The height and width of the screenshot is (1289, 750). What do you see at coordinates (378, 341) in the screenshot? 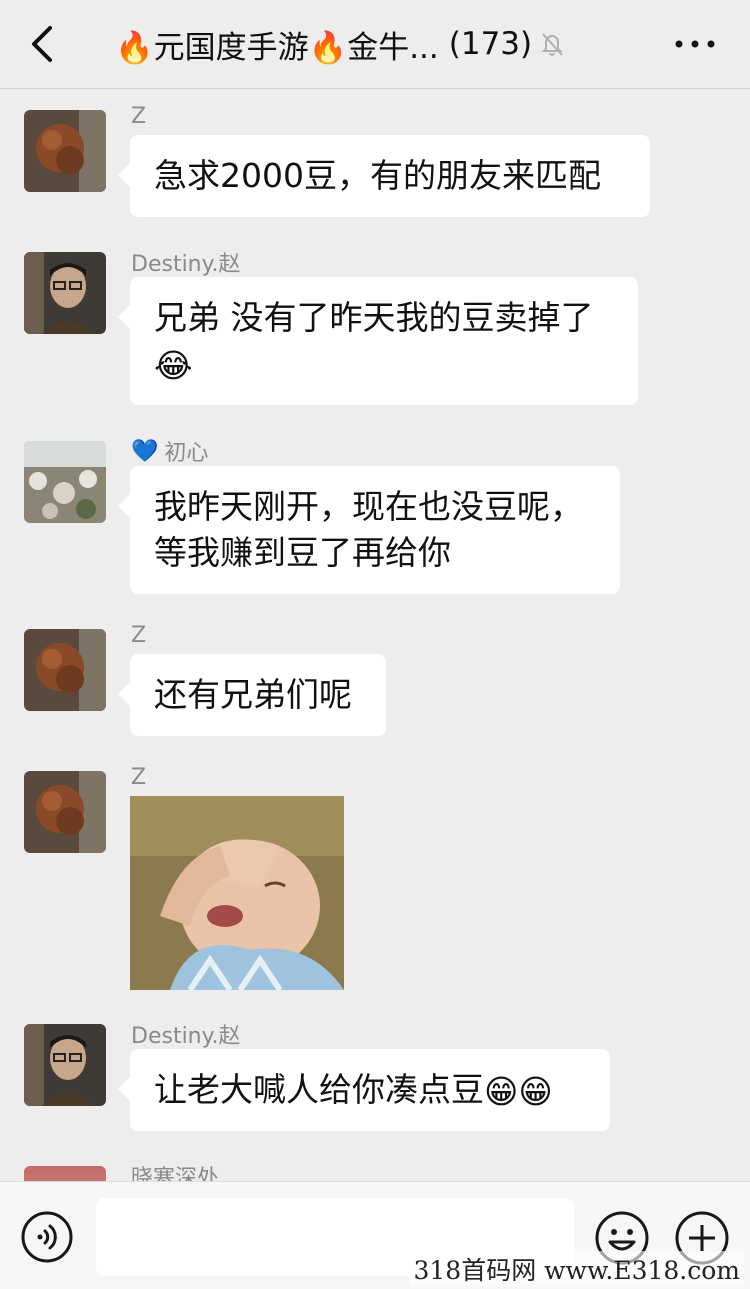
I see `message-bubble: 兄弟 没有了昨天我的豆卖掉了 😂` at bounding box center [378, 341].